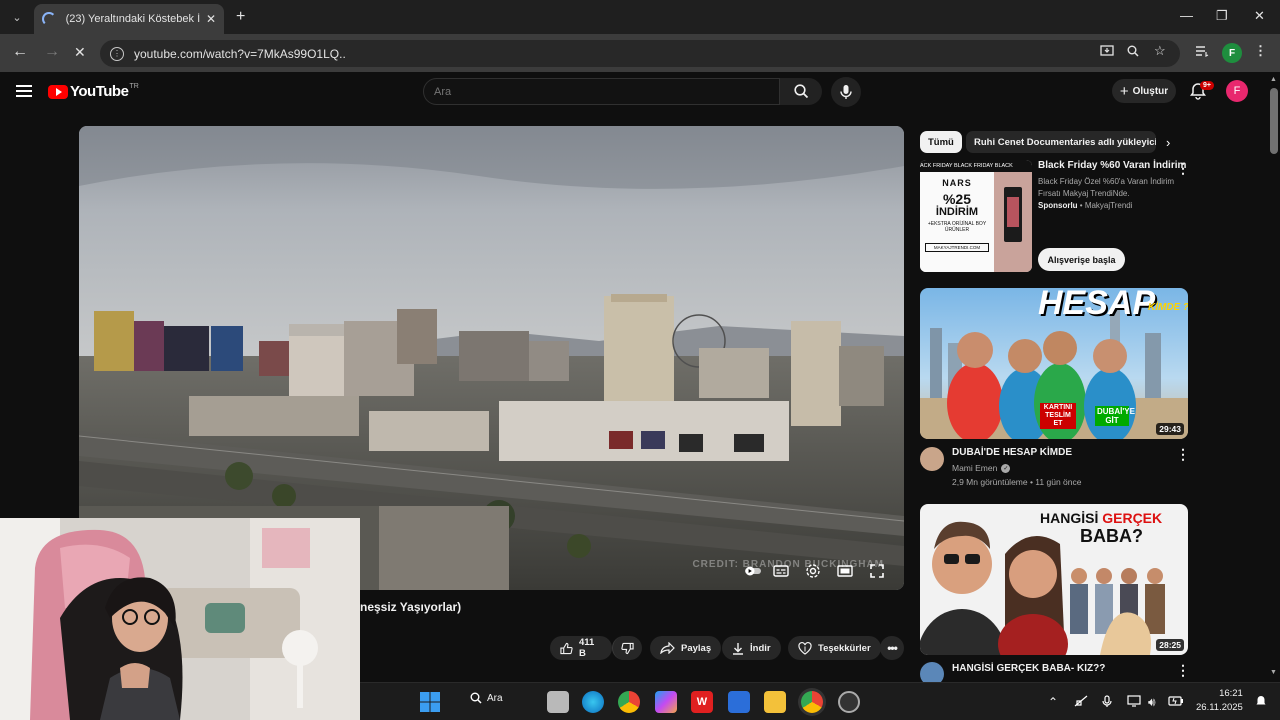 This screenshot has height=720, width=1280. I want to click on taskbar-search-label: Ara, so click(495, 698).